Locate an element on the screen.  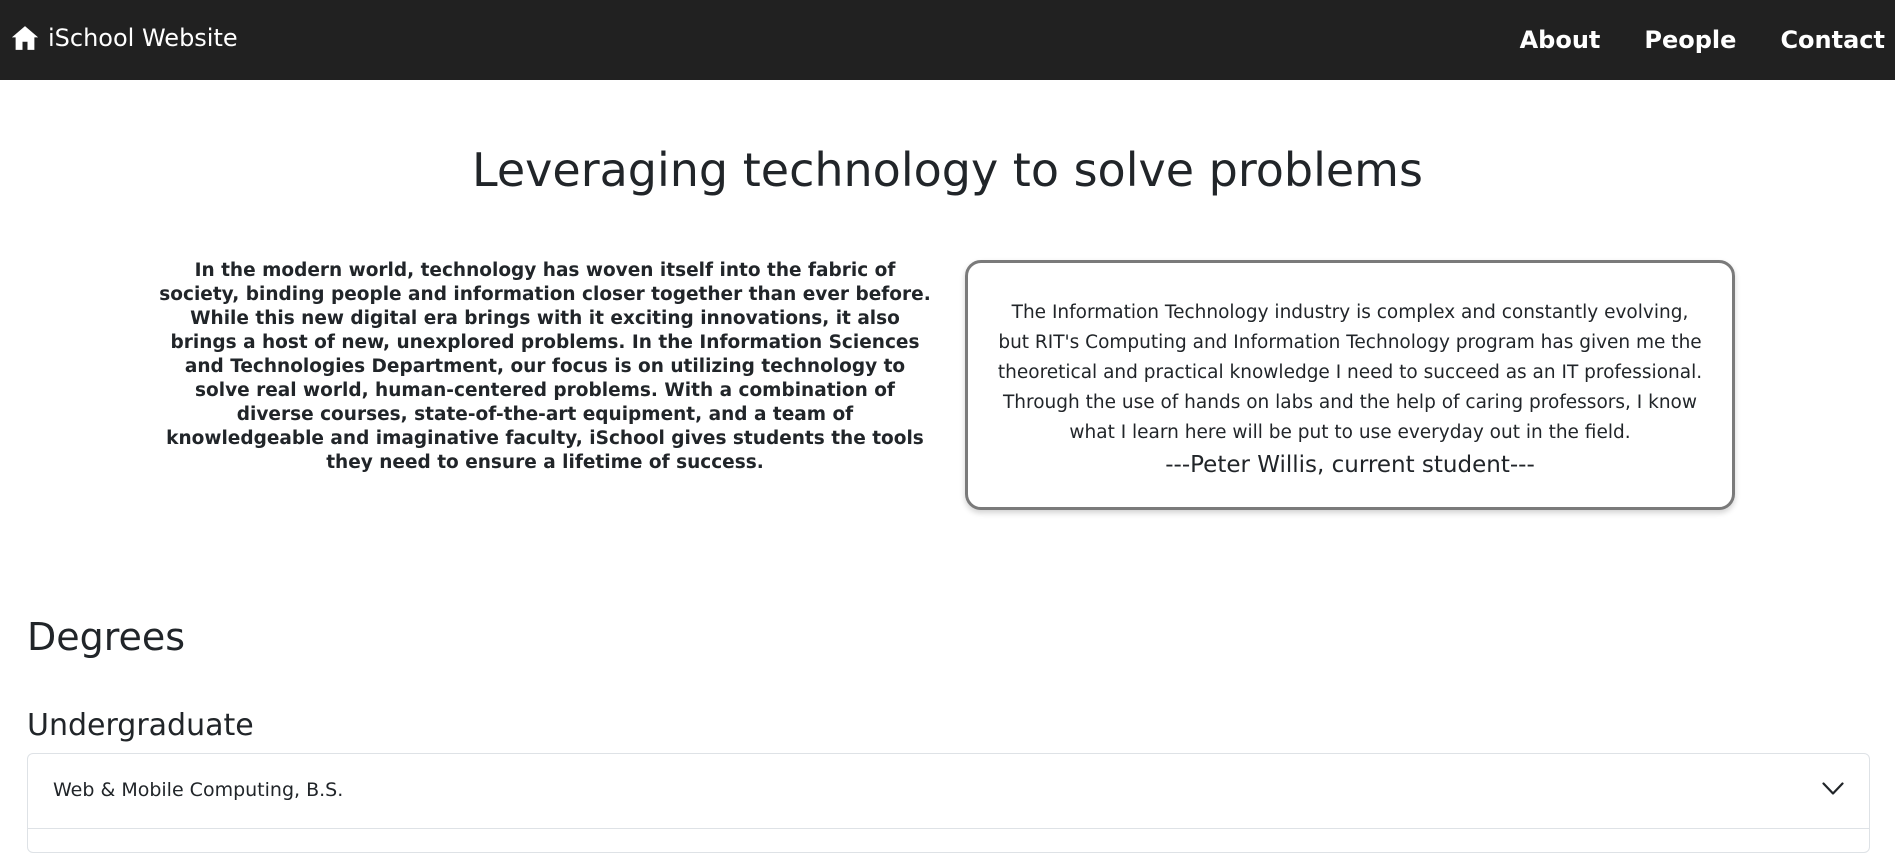
testimonial-author: ---Peter Willis, current student--- is located at coordinates (1350, 465).